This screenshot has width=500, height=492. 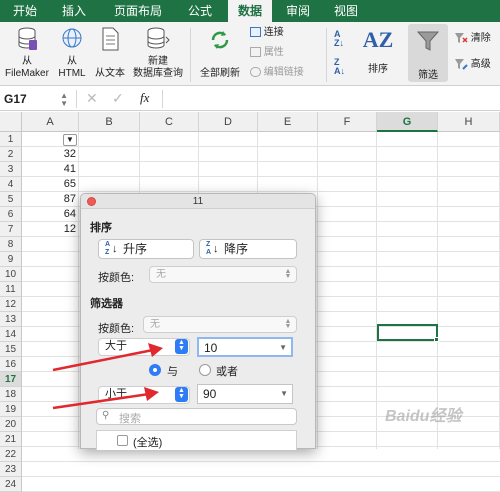 What do you see at coordinates (283, 347) in the screenshot?
I see `dropdown-arrow-icon: ▼` at bounding box center [283, 347].